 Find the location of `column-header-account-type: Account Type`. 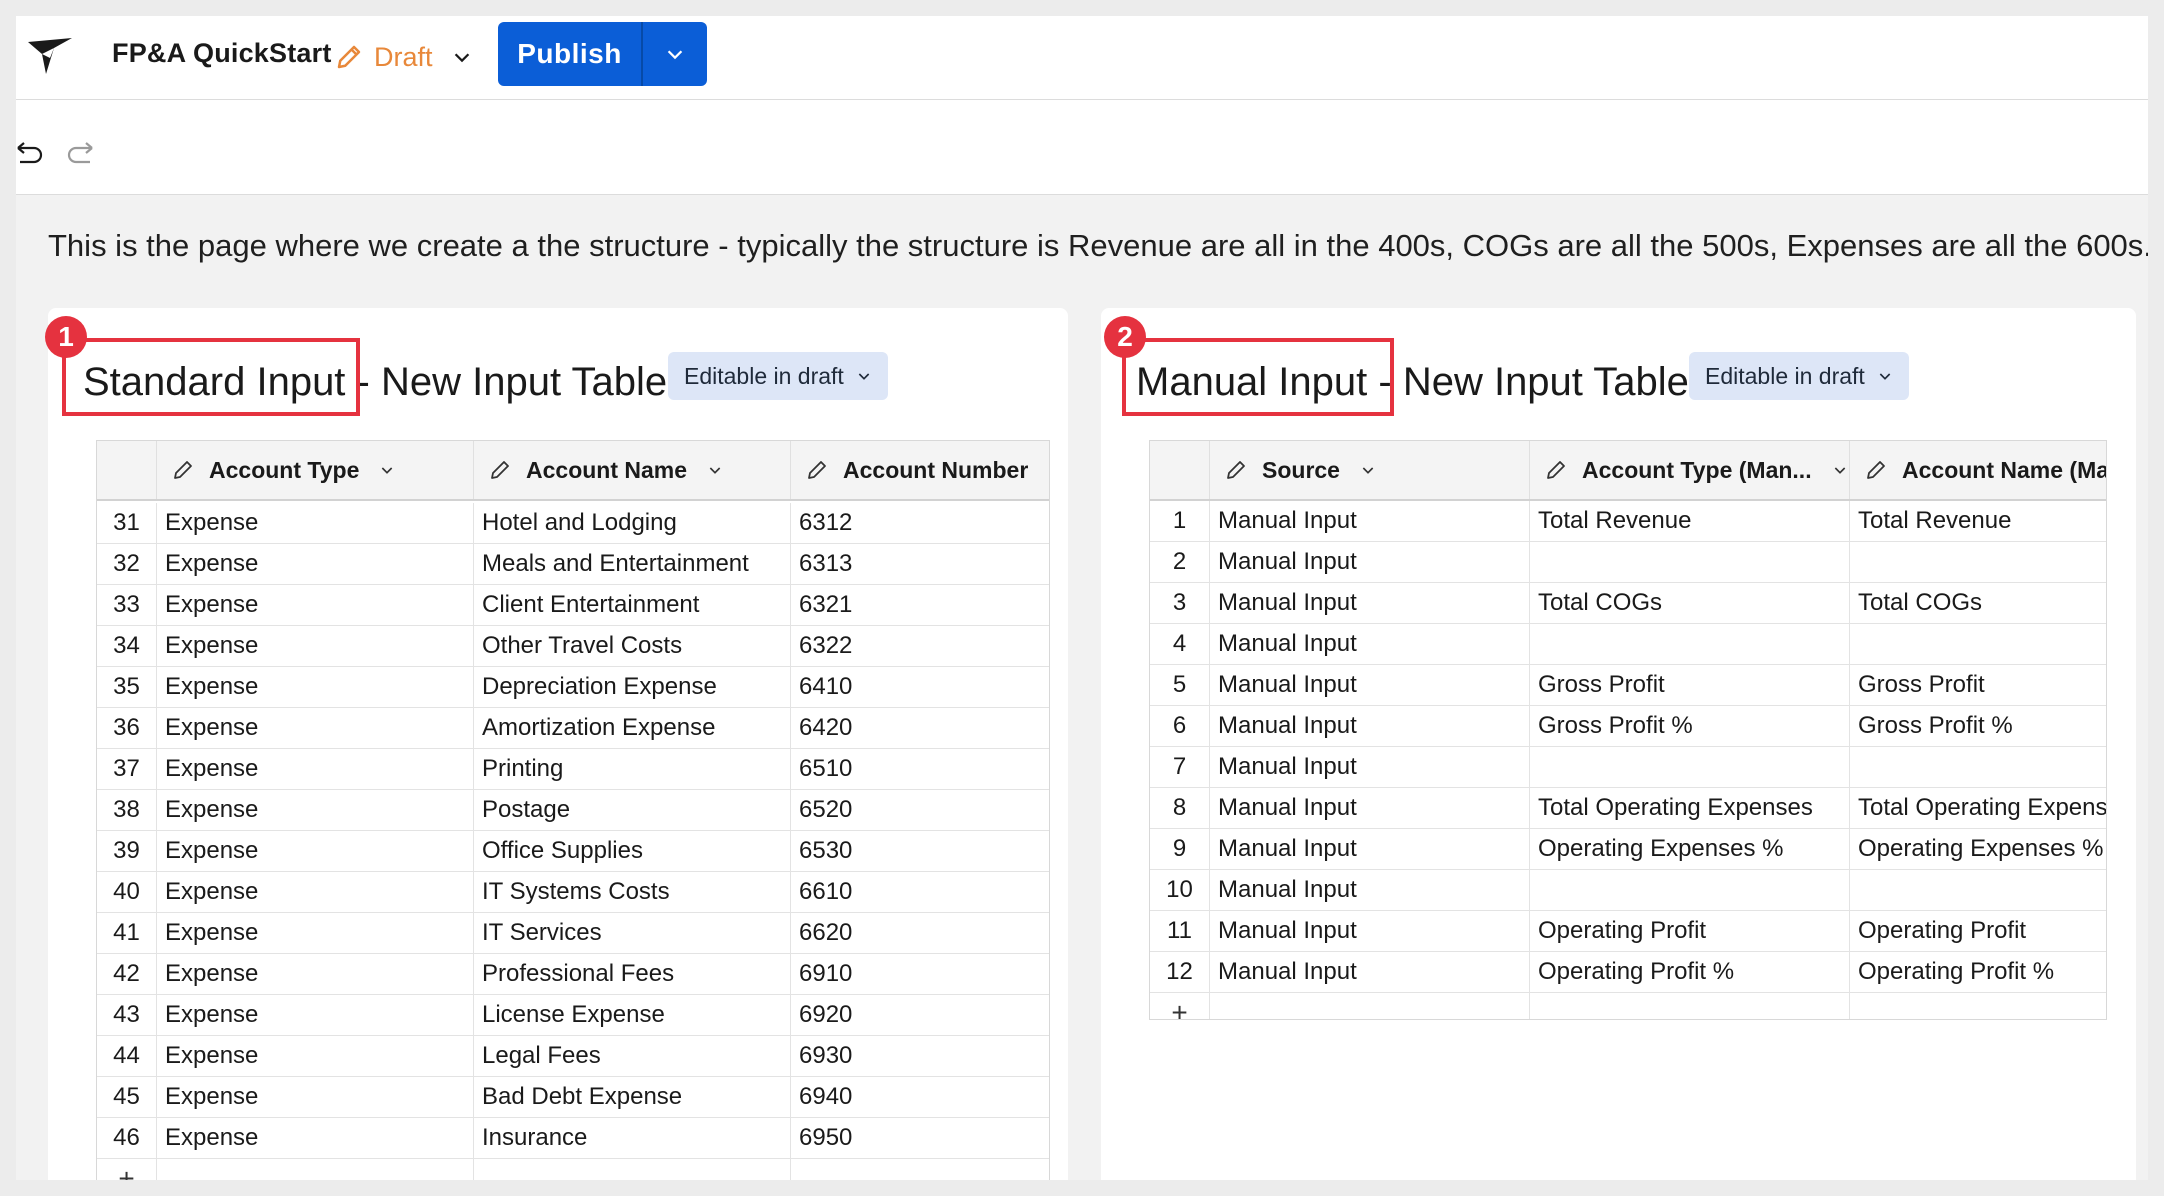

column-header-account-type: Account Type is located at coordinates (315, 470).